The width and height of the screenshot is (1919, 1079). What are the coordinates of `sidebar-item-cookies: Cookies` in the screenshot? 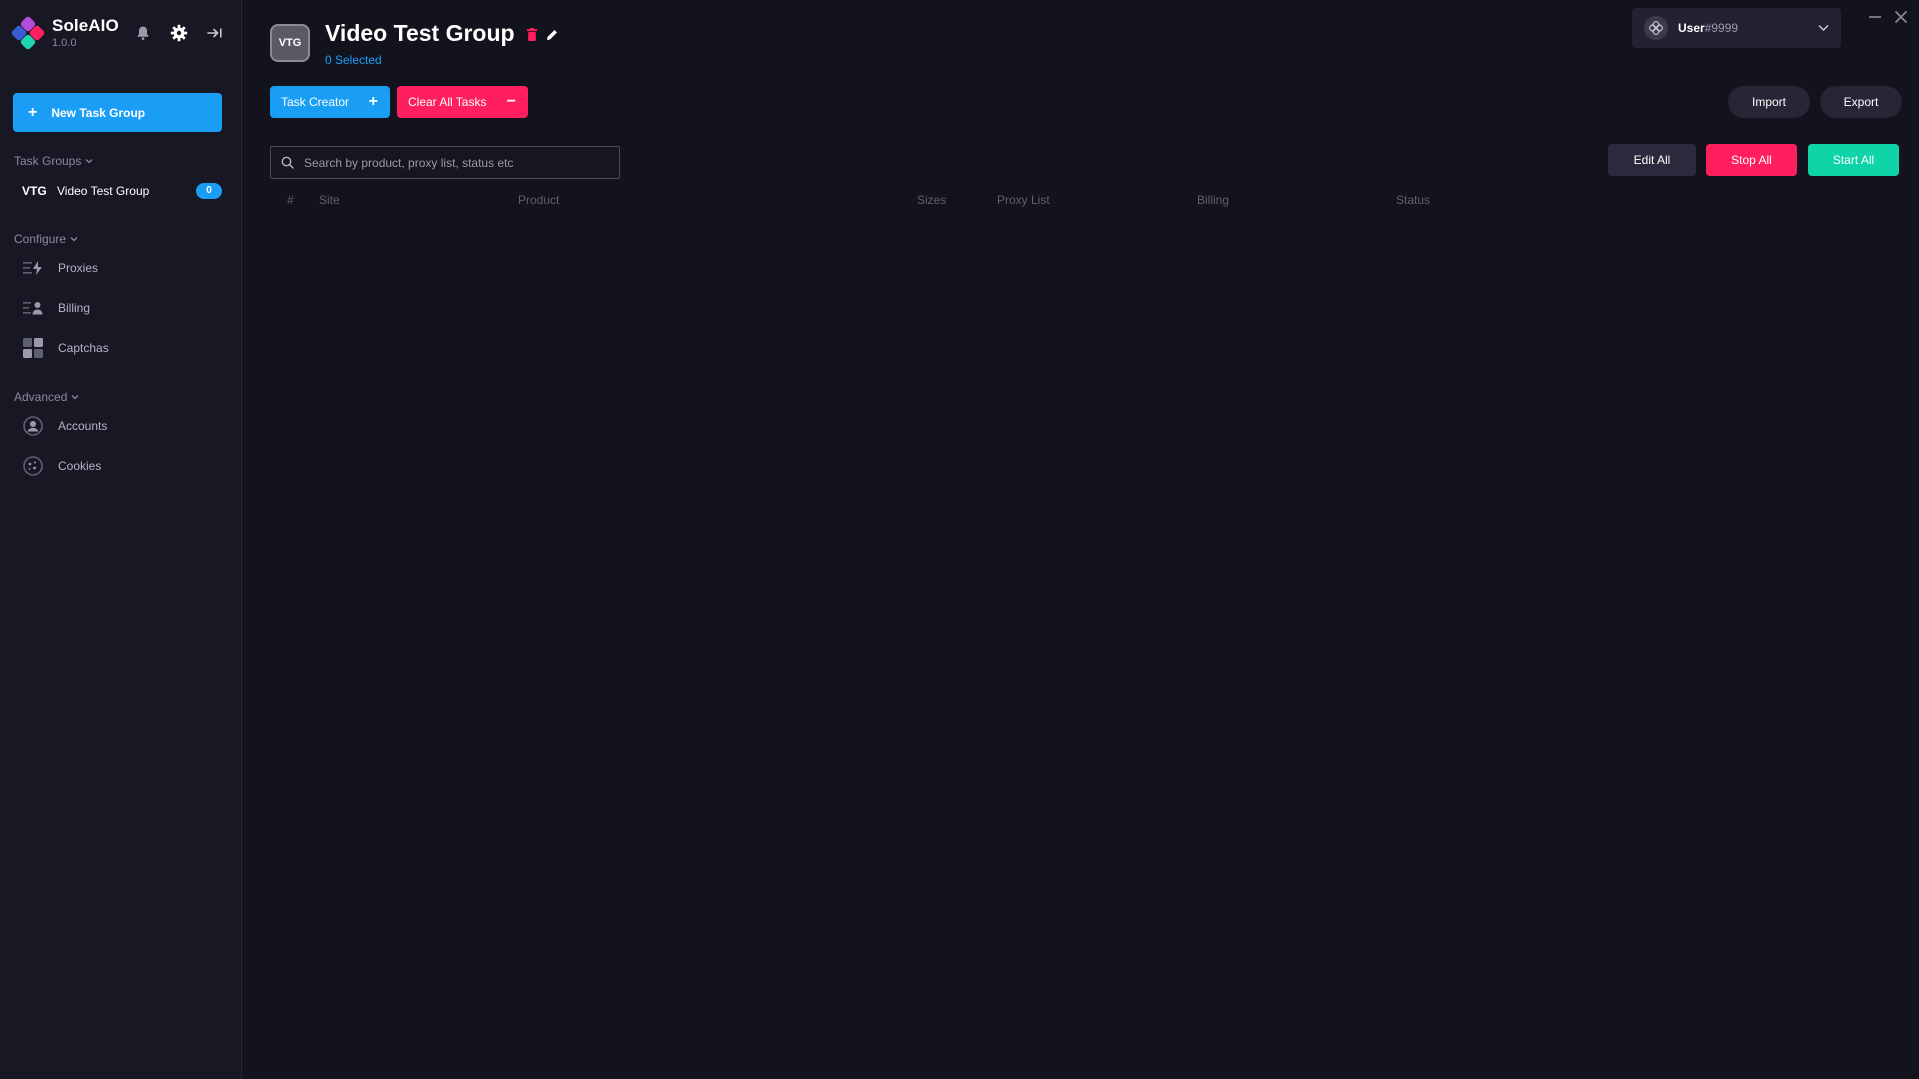 It's located at (122, 466).